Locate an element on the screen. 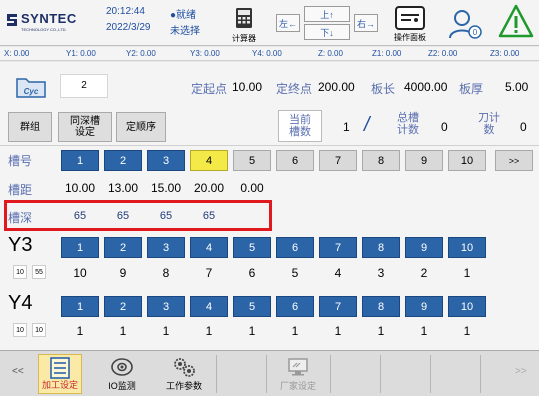  y3-index-cell: 3 is located at coordinates (166, 247).